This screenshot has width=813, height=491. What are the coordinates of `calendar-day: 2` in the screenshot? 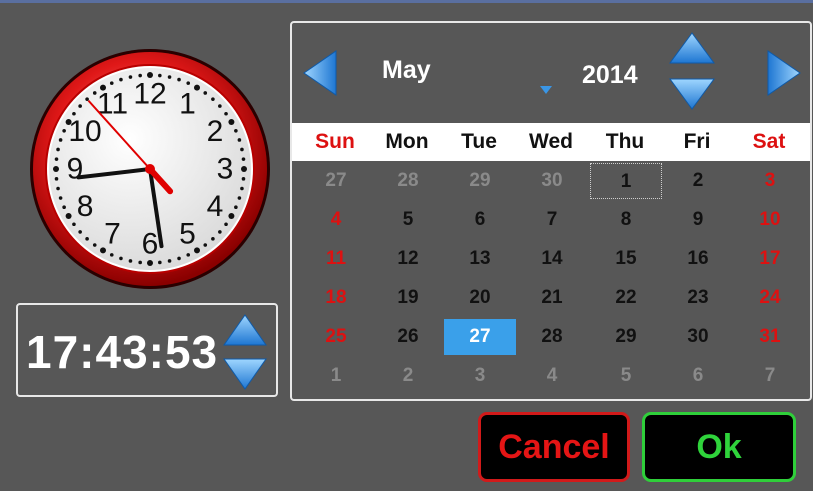 It's located at (698, 181).